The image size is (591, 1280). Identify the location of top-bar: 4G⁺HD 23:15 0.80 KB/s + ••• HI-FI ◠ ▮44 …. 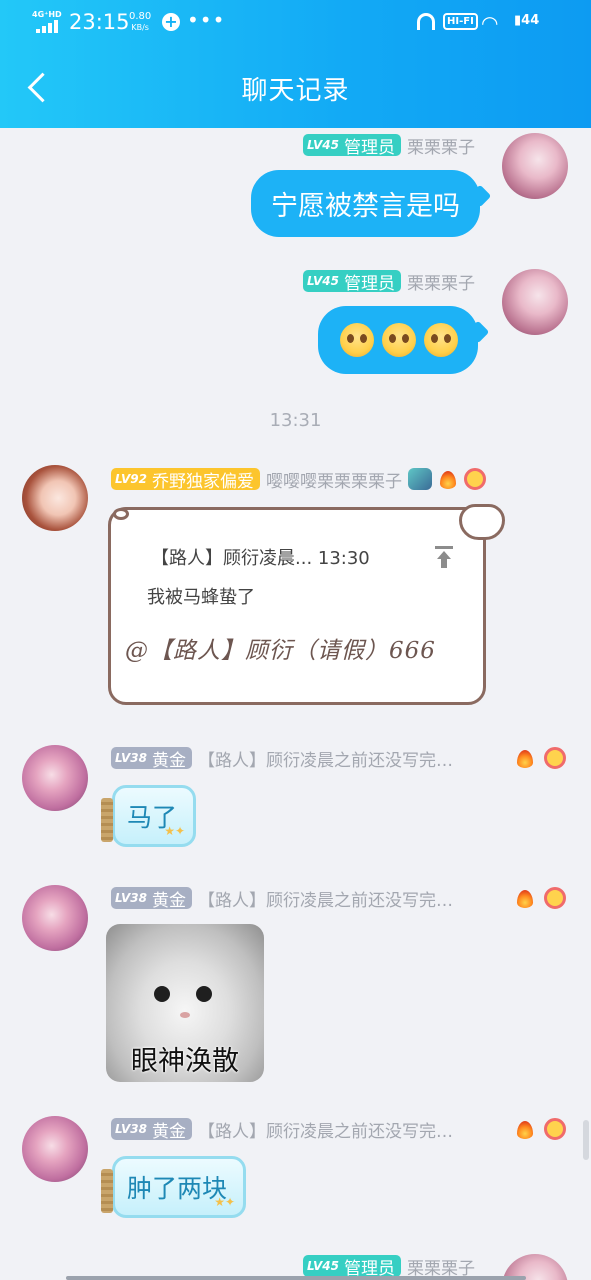
(295, 64).